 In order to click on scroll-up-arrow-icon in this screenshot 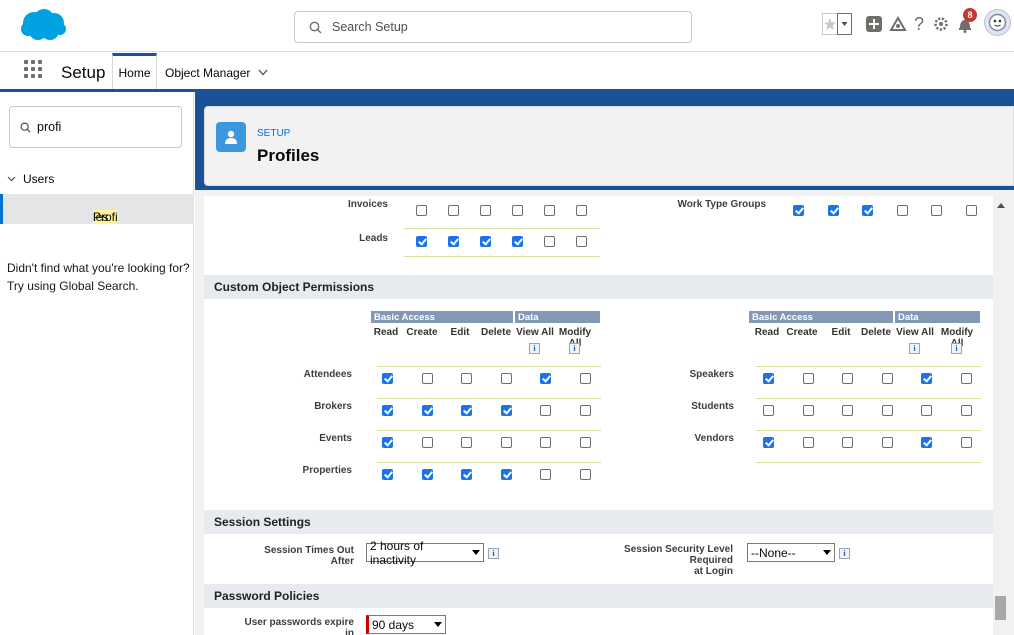, I will do `click(1001, 205)`.